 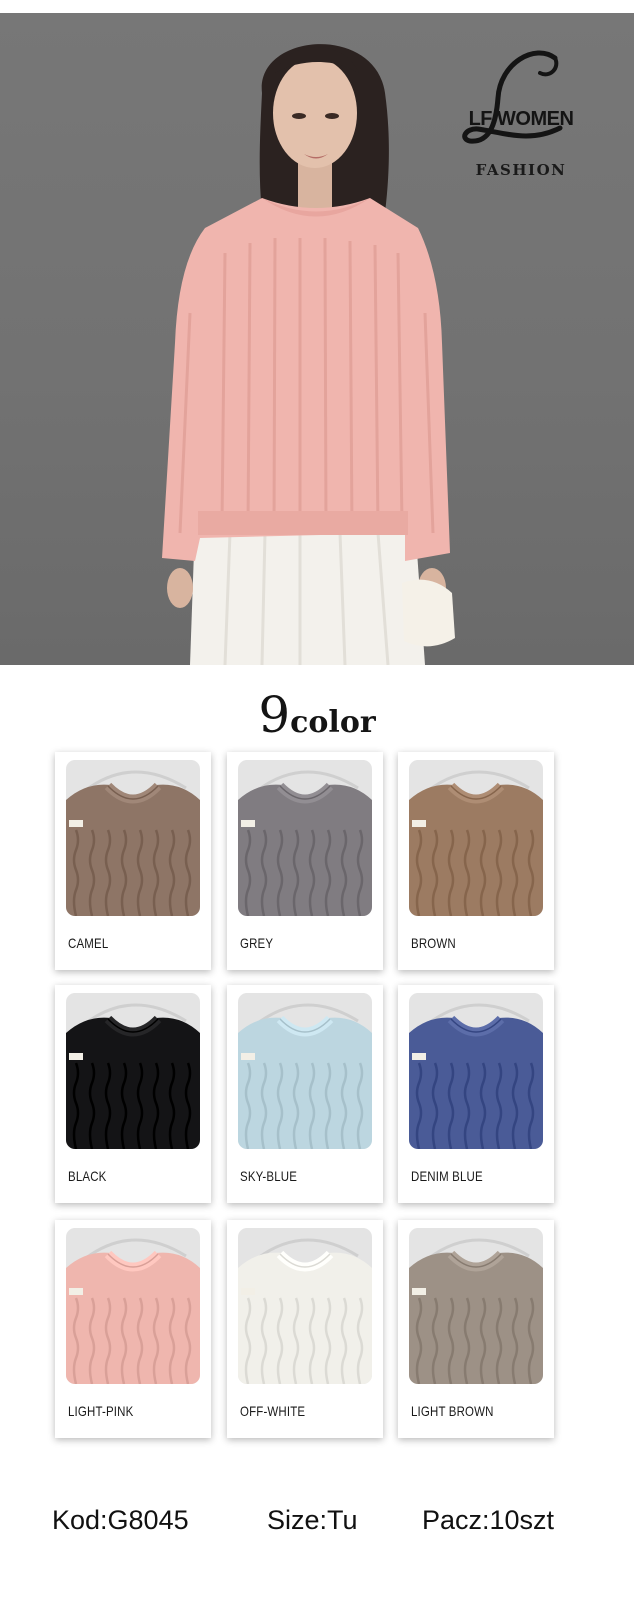 I want to click on swatch-label: GREY, so click(x=257, y=943).